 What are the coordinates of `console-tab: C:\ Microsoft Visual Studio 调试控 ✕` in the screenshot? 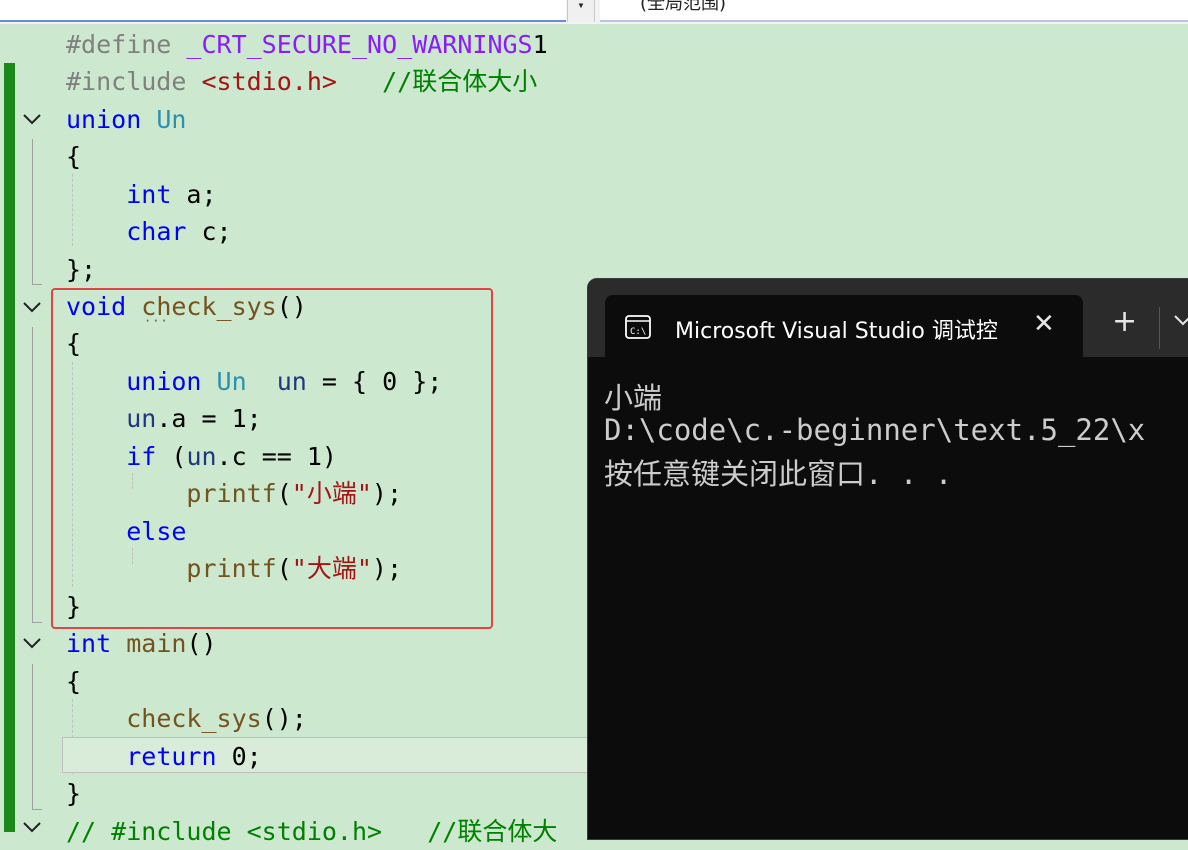 It's located at (844, 326).